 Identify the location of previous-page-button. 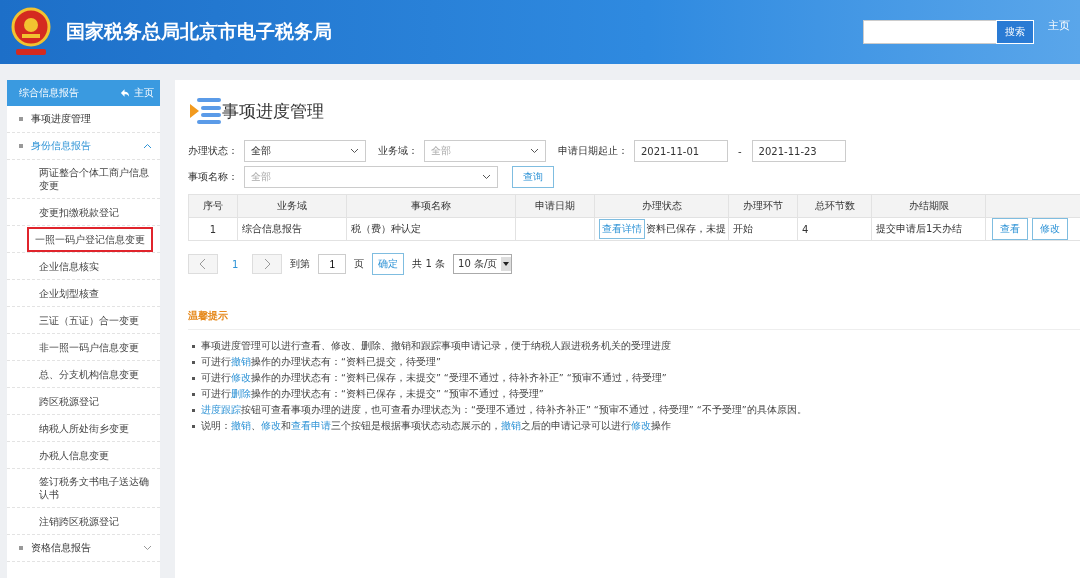
(203, 264).